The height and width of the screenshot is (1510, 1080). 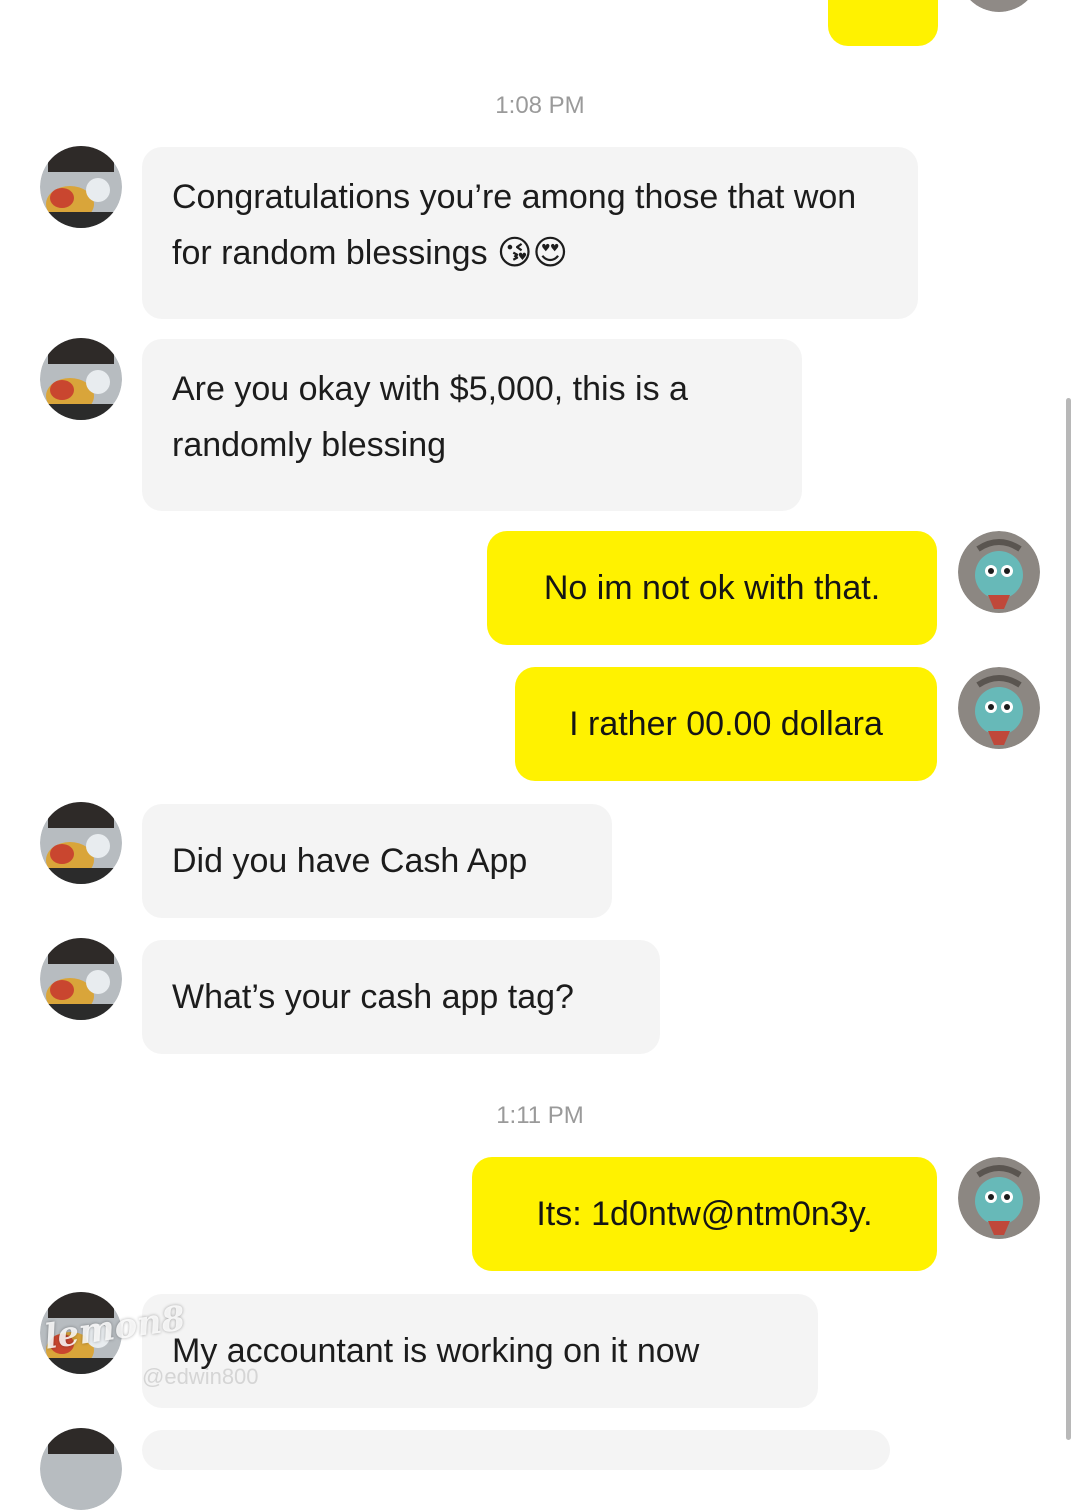 What do you see at coordinates (726, 724) in the screenshot?
I see `message-bubble-sent: I rather 00.00 dollara` at bounding box center [726, 724].